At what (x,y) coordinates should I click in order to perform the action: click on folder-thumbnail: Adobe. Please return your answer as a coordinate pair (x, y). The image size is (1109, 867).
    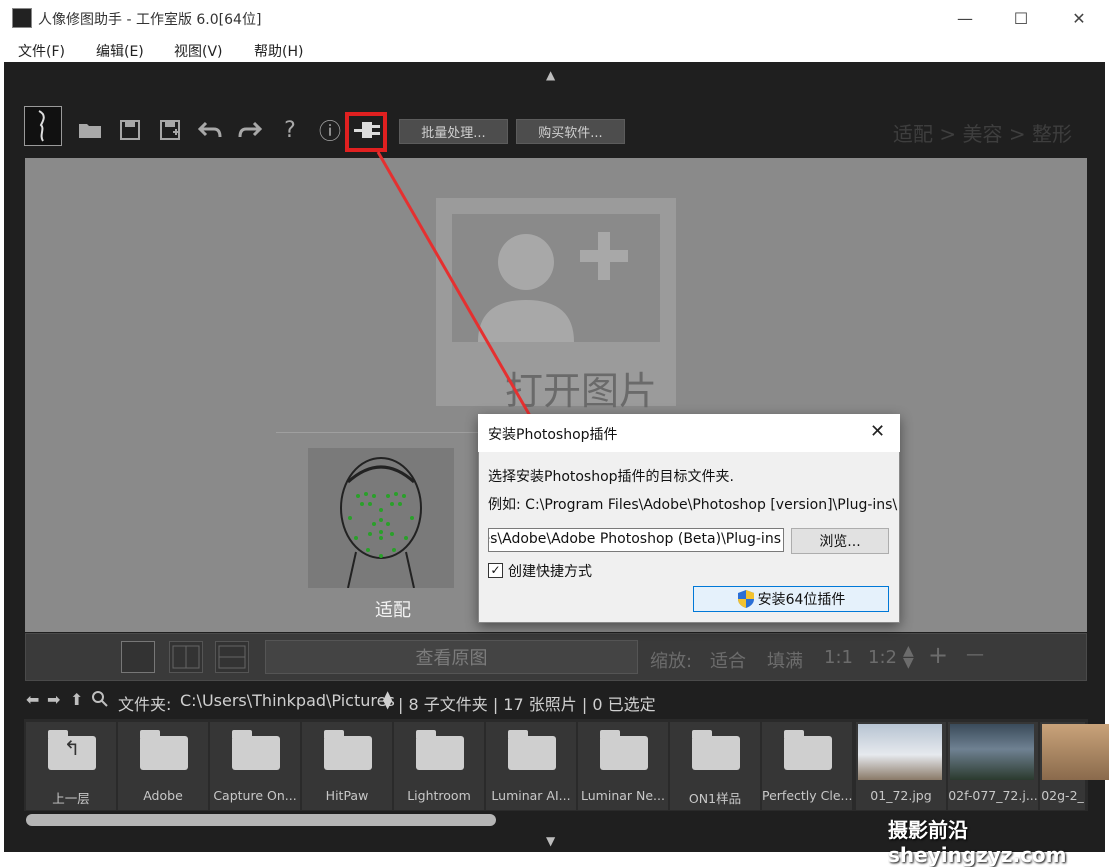
    Looking at the image, I should click on (163, 766).